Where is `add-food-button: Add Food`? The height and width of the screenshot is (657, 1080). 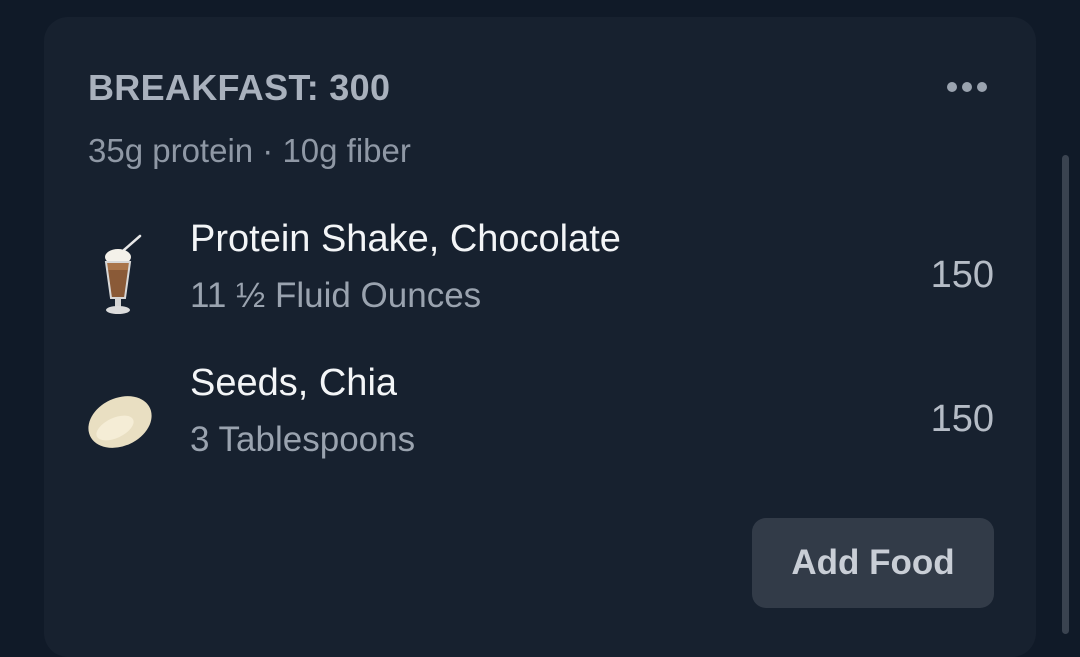
add-food-button: Add Food is located at coordinates (873, 563).